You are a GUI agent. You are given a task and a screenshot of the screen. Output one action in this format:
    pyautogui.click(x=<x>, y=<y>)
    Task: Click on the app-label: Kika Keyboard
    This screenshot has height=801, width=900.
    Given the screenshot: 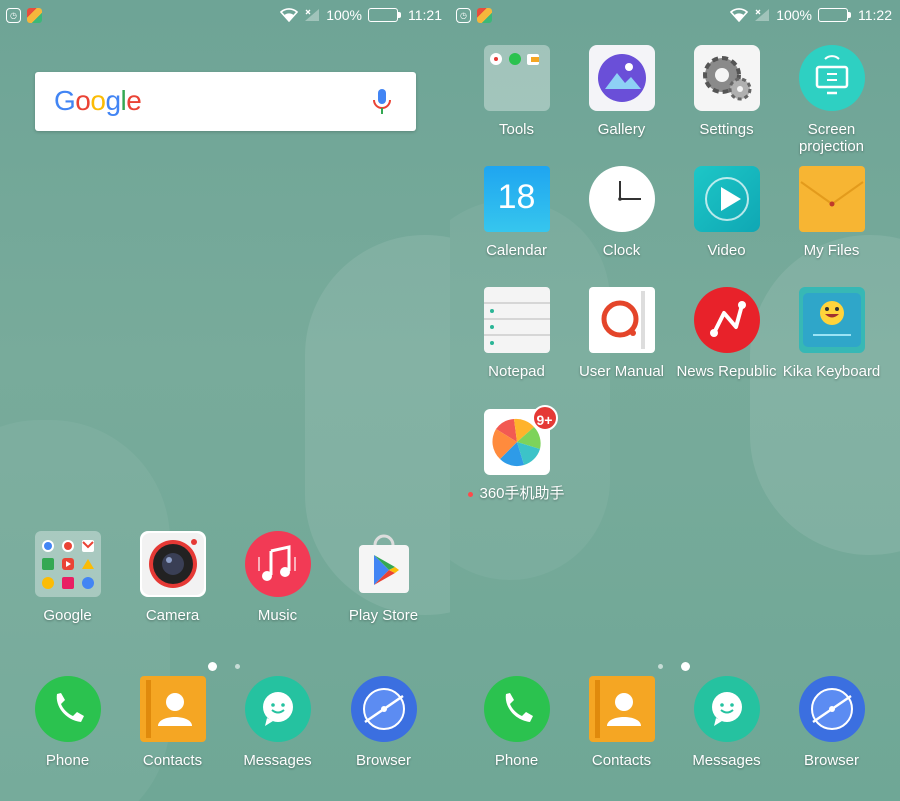 What is the action you would take?
    pyautogui.click(x=831, y=371)
    